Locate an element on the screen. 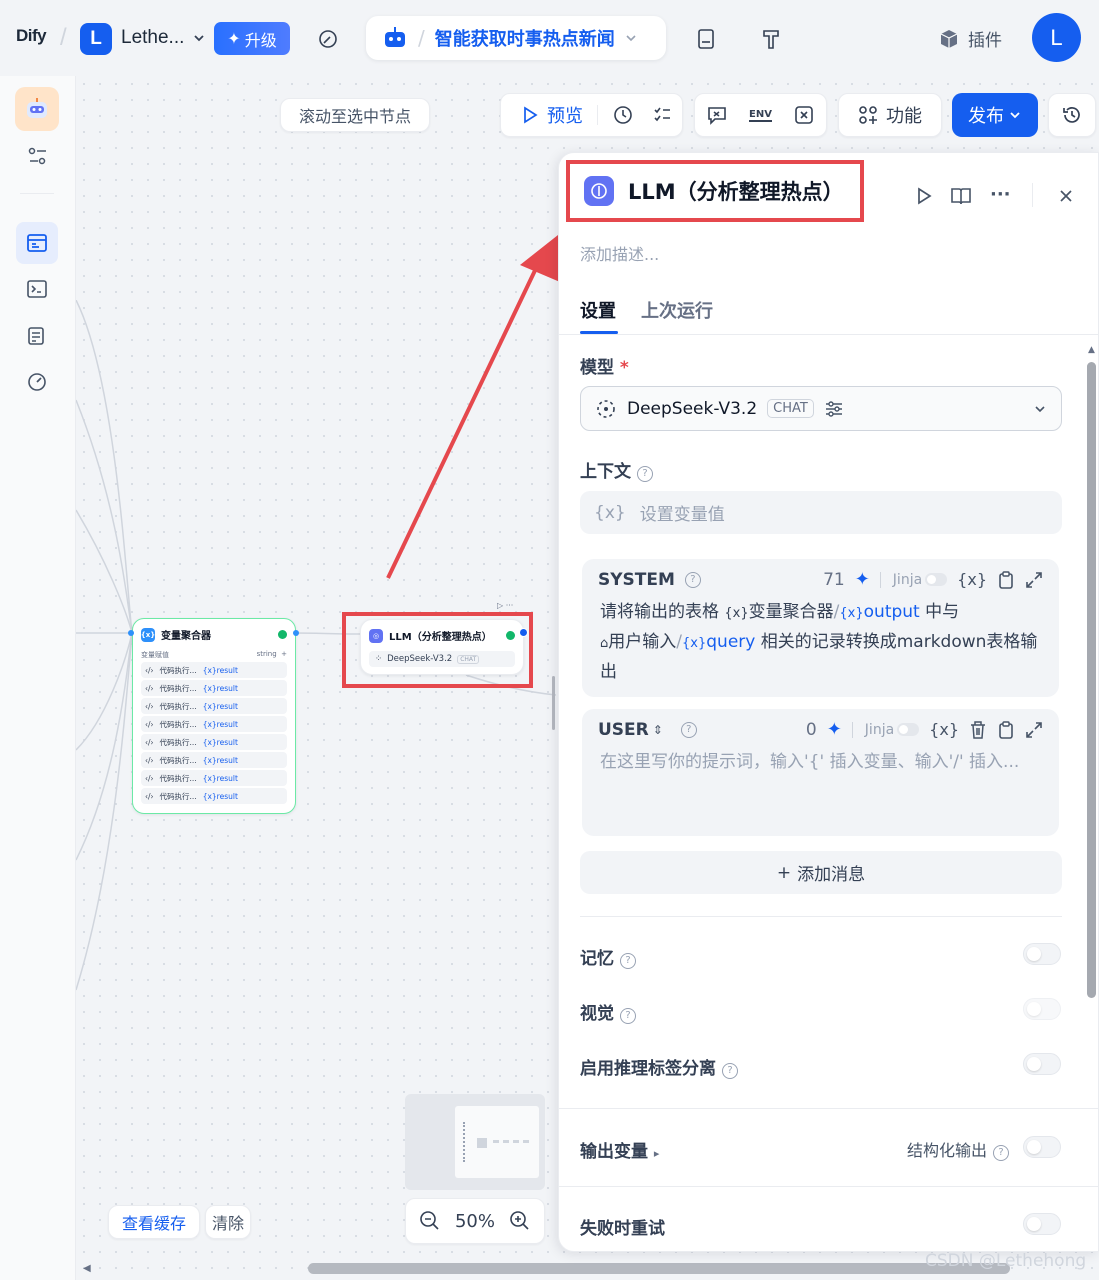 This screenshot has height=1280, width=1099. run-history-icon is located at coordinates (623, 115).